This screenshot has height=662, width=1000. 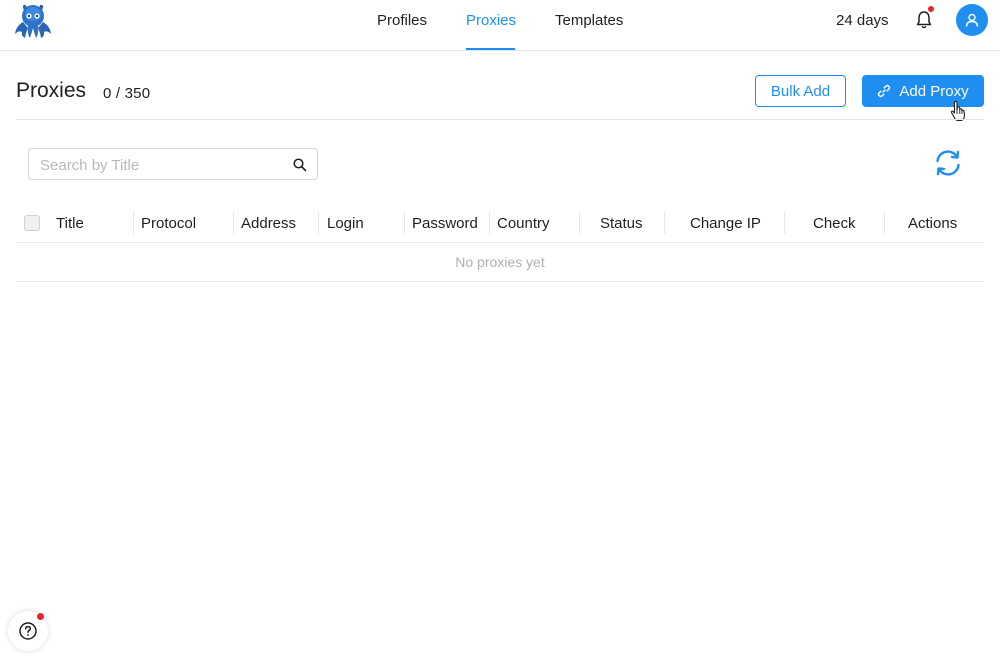 I want to click on select-all-checkbox, so click(x=32, y=223).